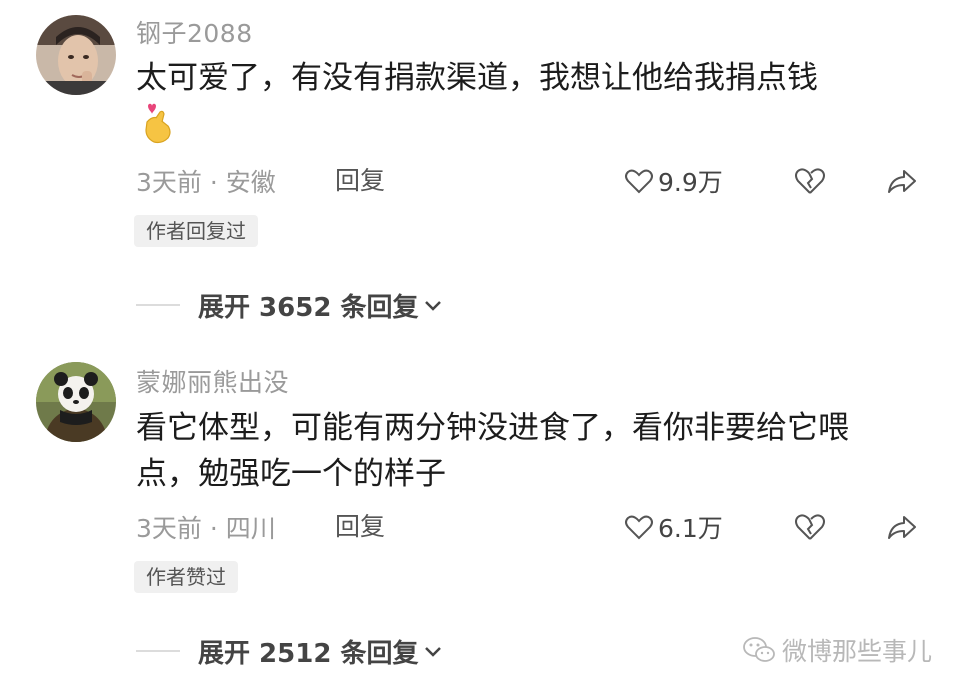 This screenshot has height=691, width=957. I want to click on username: 钢子2088, so click(194, 32).